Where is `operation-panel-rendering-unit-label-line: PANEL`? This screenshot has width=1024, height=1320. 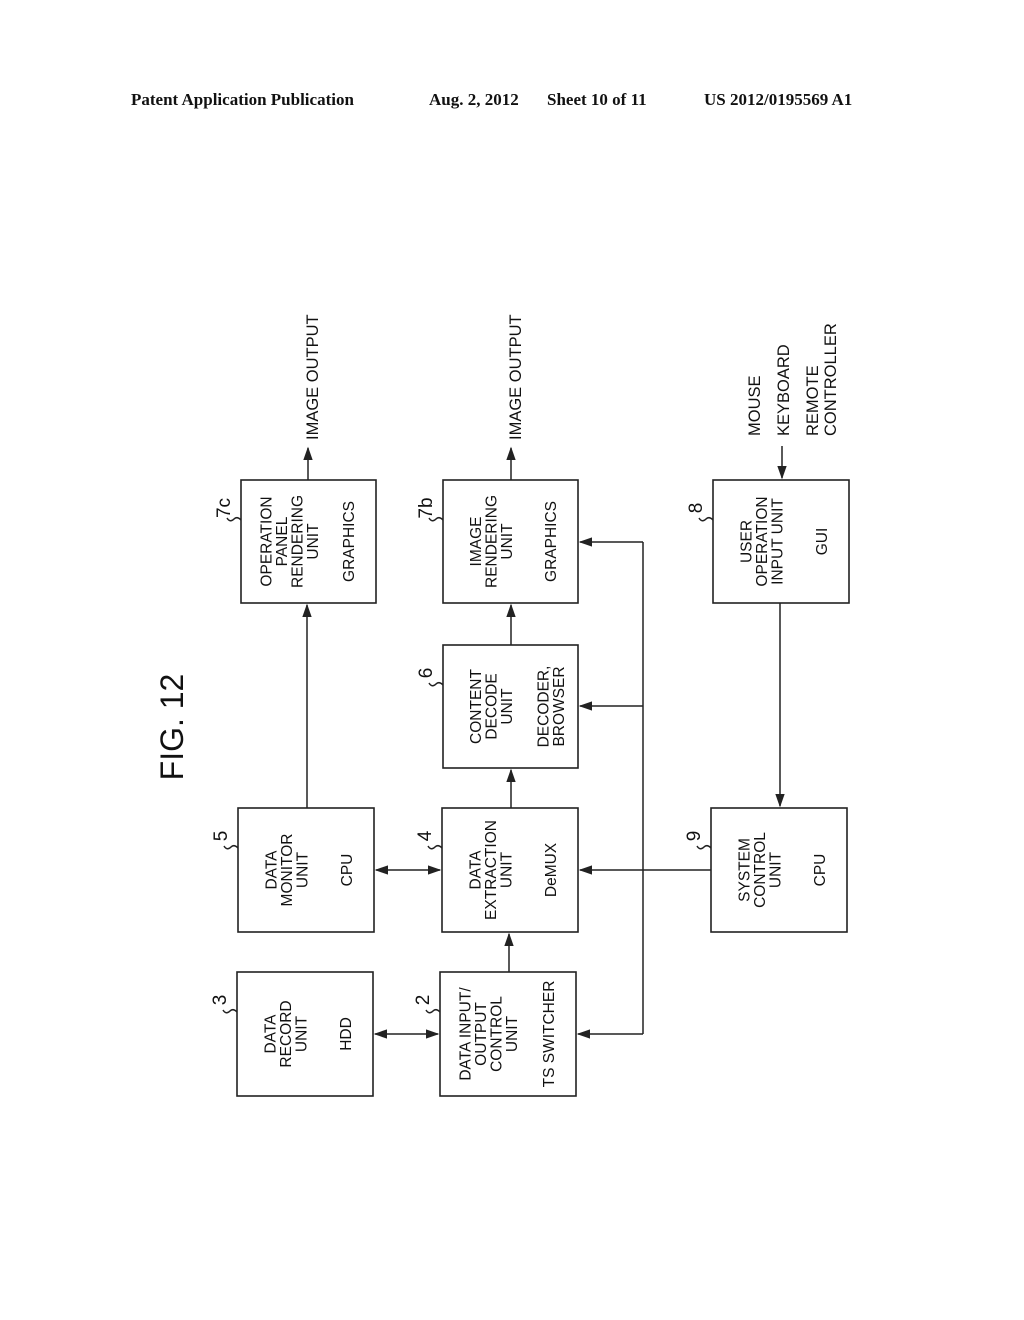
operation-panel-rendering-unit-label-line: PANEL is located at coordinates (282, 541).